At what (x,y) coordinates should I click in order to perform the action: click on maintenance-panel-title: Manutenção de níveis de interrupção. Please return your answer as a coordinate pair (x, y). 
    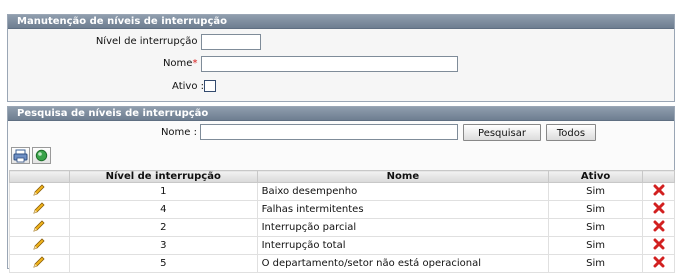
    Looking at the image, I should click on (341, 22).